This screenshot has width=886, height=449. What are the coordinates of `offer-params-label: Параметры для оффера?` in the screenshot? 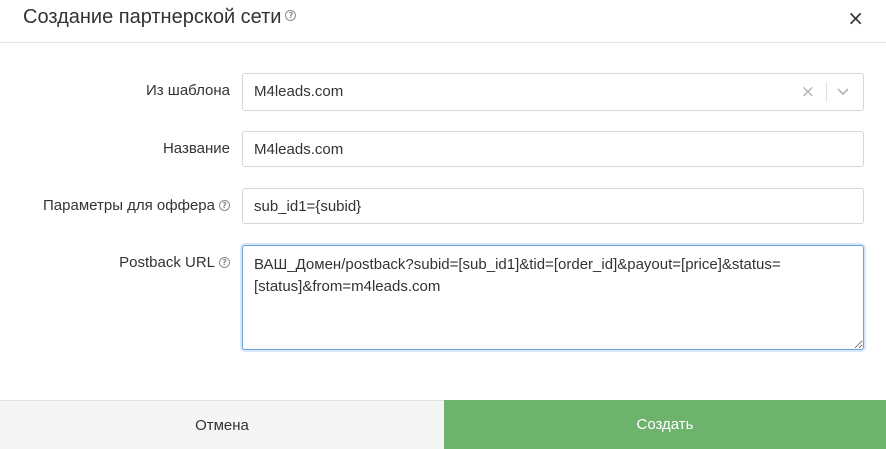 It's located at (136, 205).